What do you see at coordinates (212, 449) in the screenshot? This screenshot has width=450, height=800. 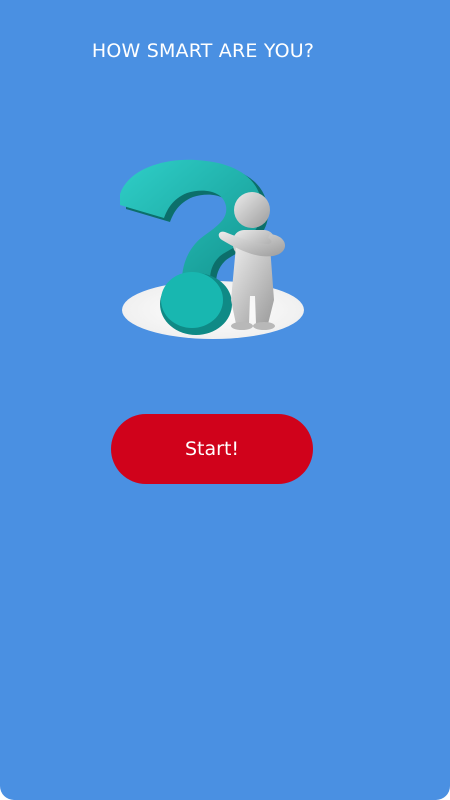 I see `start-button: Start!` at bounding box center [212, 449].